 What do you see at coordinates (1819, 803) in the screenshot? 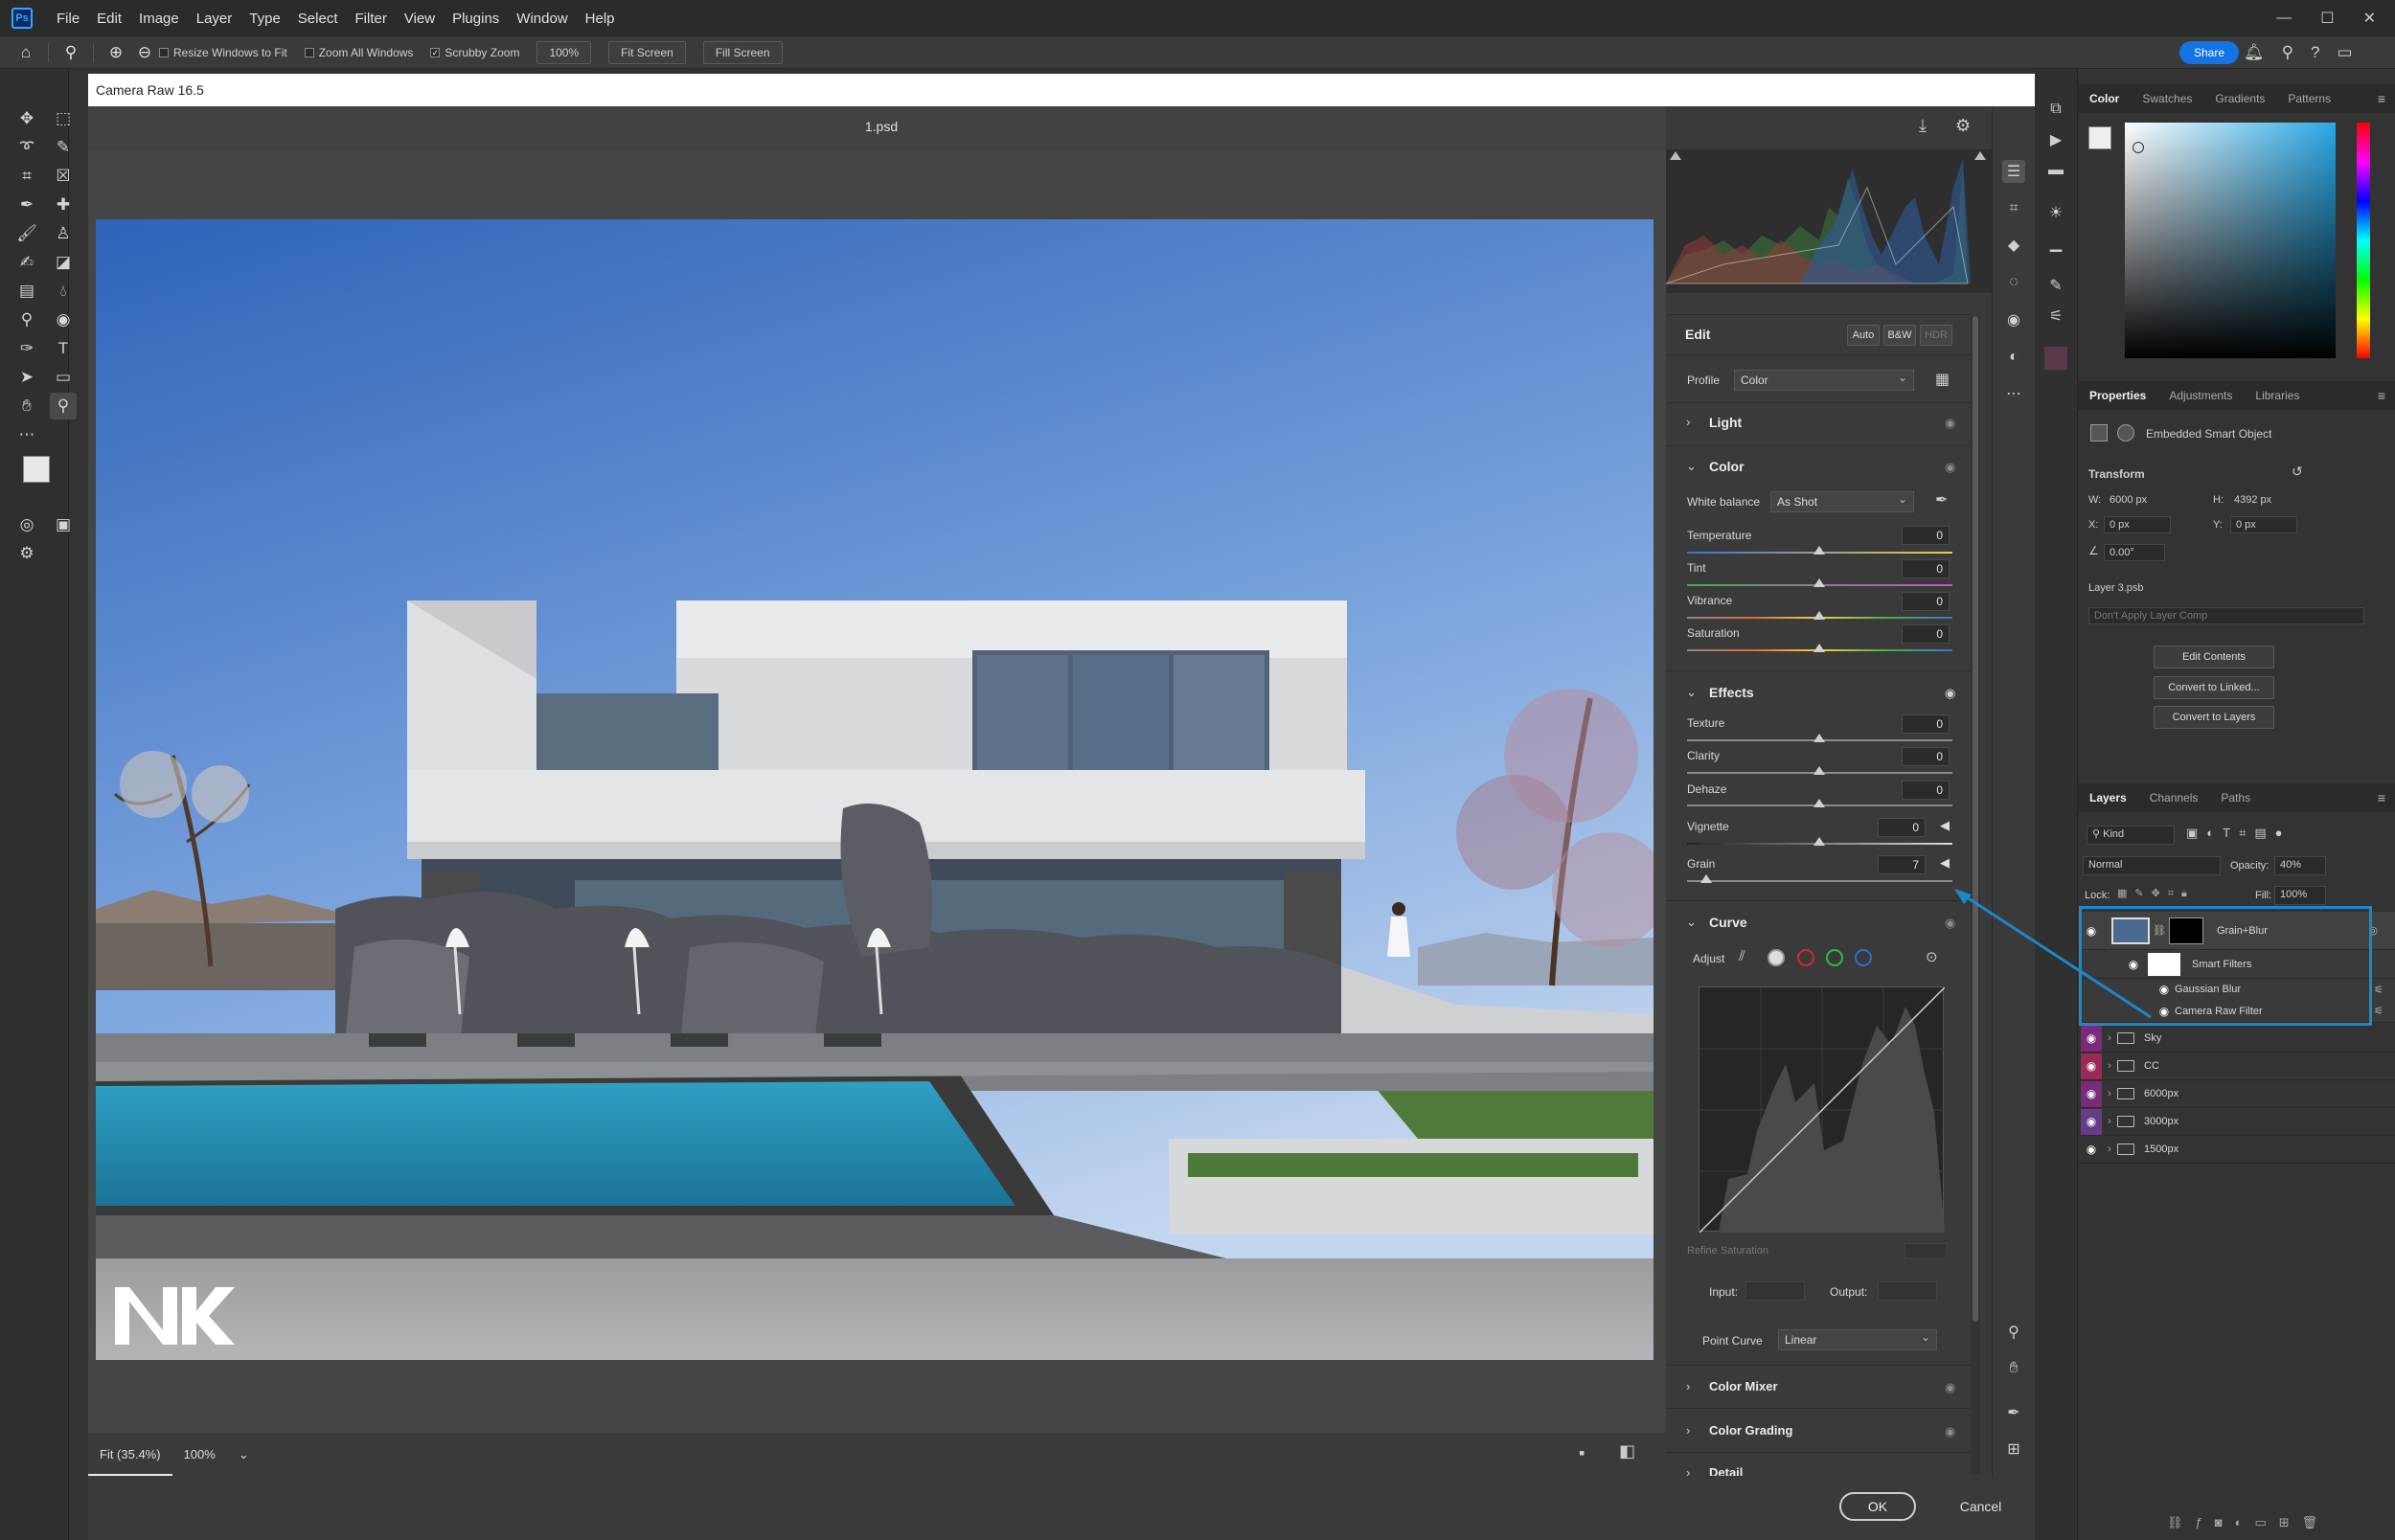
I see `dehaze-thumb` at bounding box center [1819, 803].